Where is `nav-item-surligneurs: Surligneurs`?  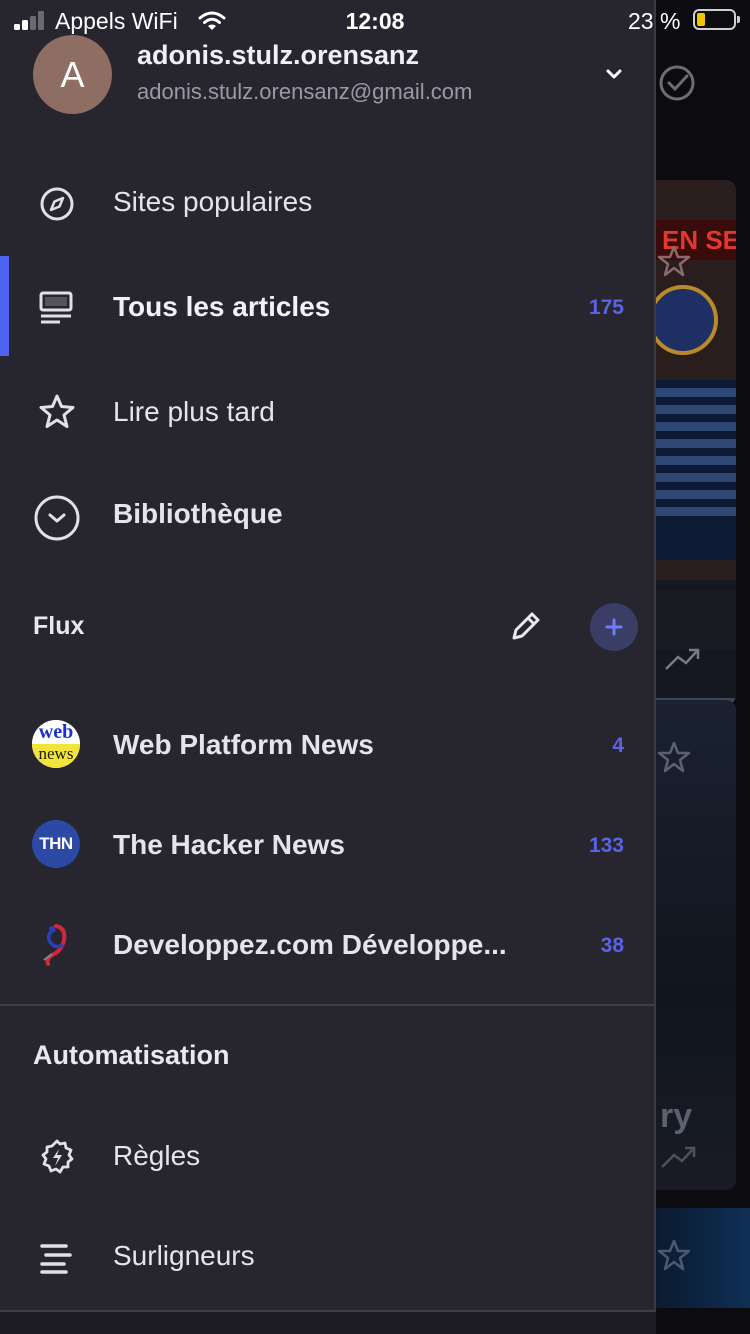
nav-item-surligneurs: Surligneurs is located at coordinates (328, 1256).